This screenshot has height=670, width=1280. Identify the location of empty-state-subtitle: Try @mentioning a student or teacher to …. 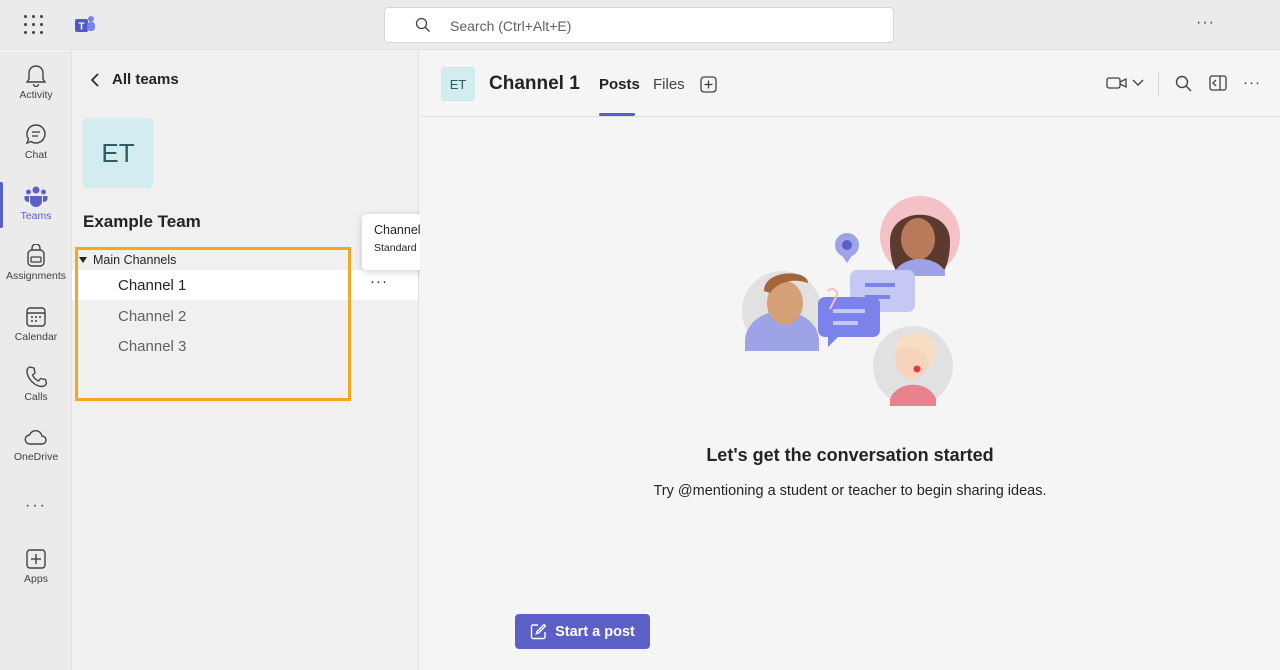
(850, 491).